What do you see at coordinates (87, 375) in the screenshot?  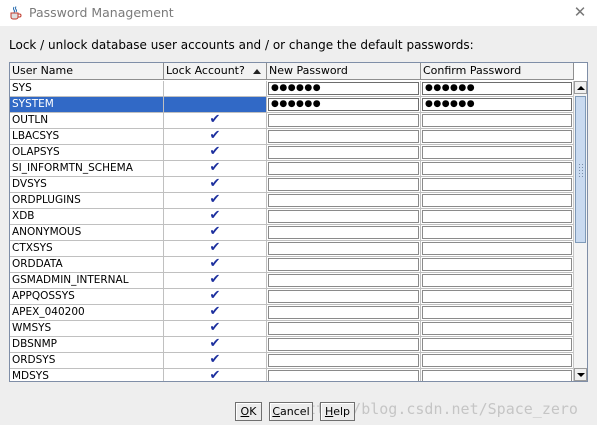 I see `user-name-cell: MDSYS` at bounding box center [87, 375].